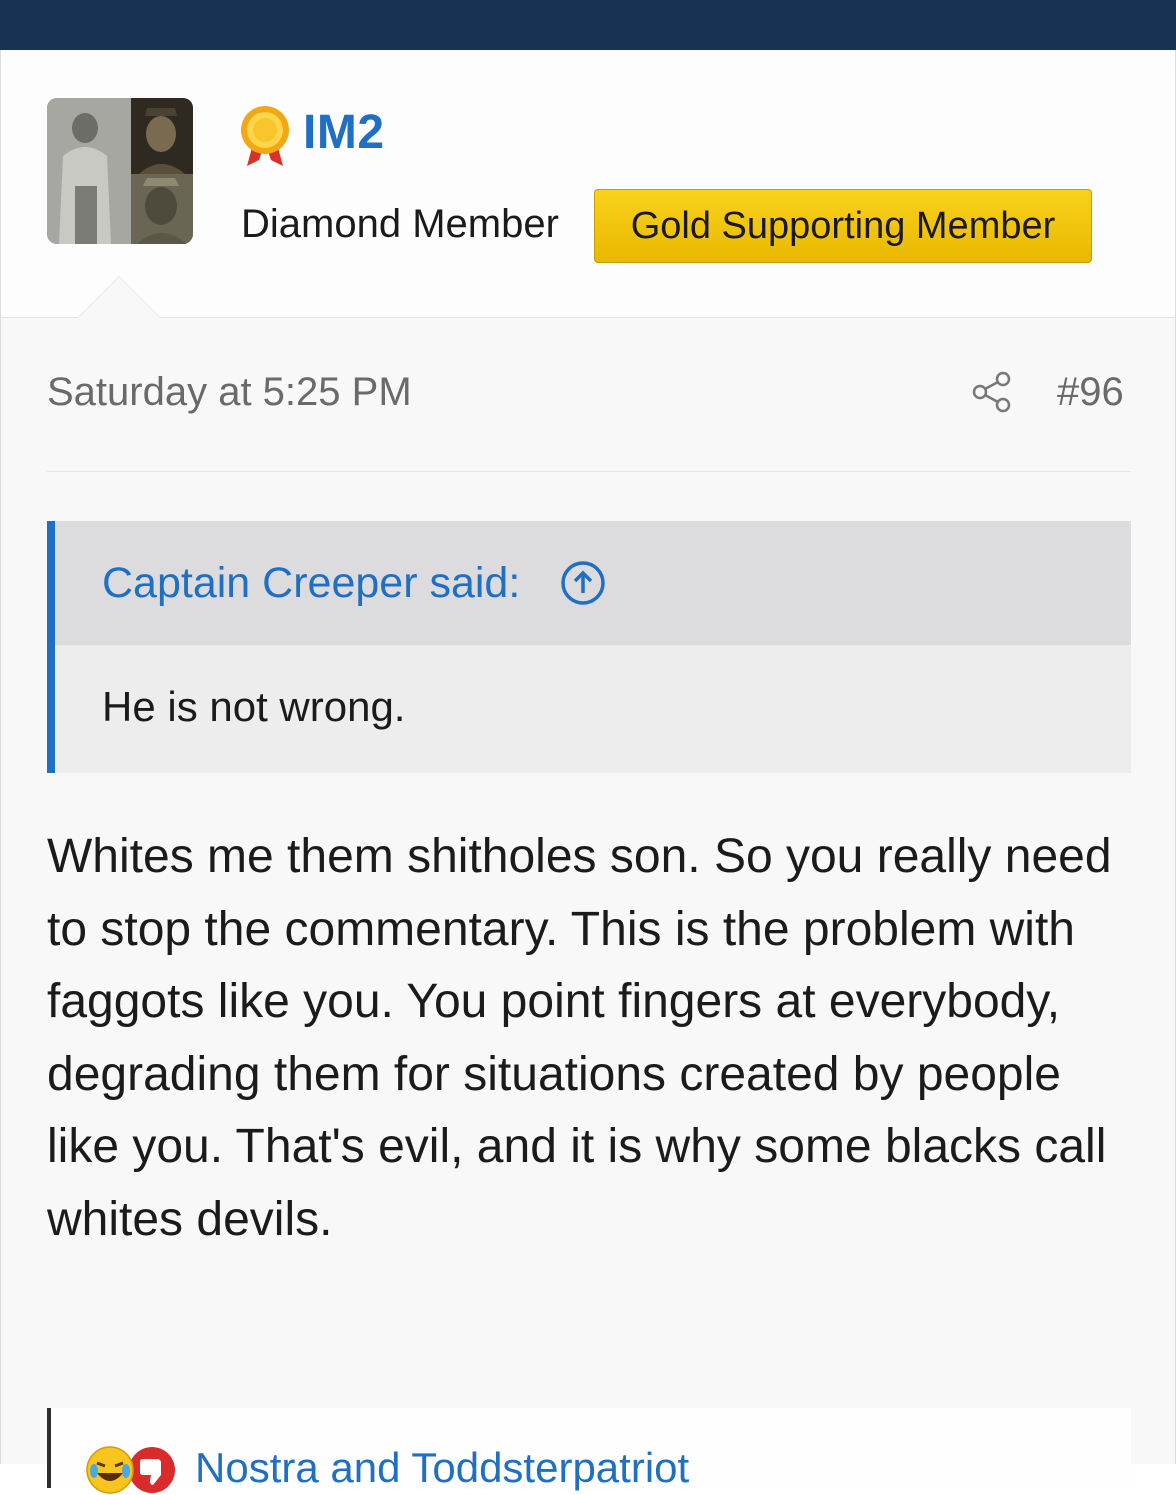 The height and width of the screenshot is (1495, 1176). Describe the element at coordinates (400, 224) in the screenshot. I see `user-title: Diamond Member` at that location.